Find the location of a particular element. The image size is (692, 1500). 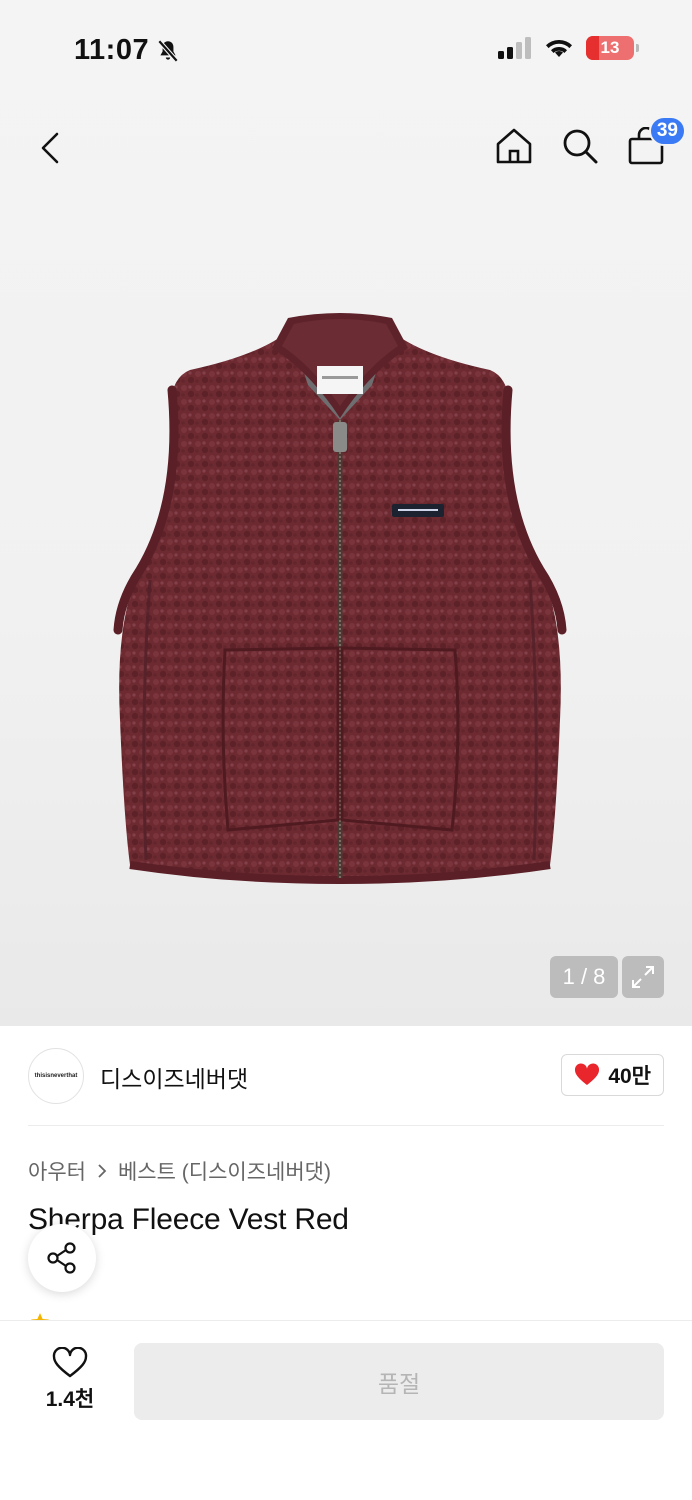

chevron-right-icon is located at coordinates (102, 1171).